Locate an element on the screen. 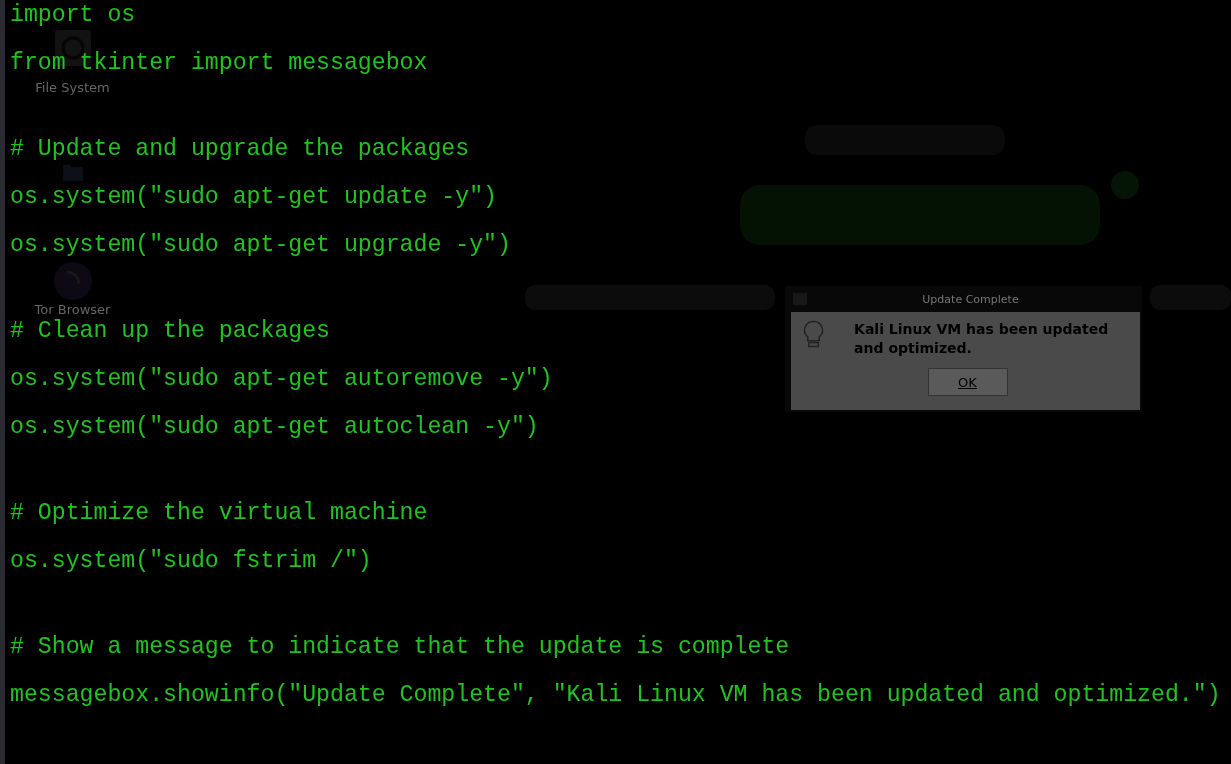  code-line: os.system("sudo apt-get autoremove -y") is located at coordinates (281, 379).